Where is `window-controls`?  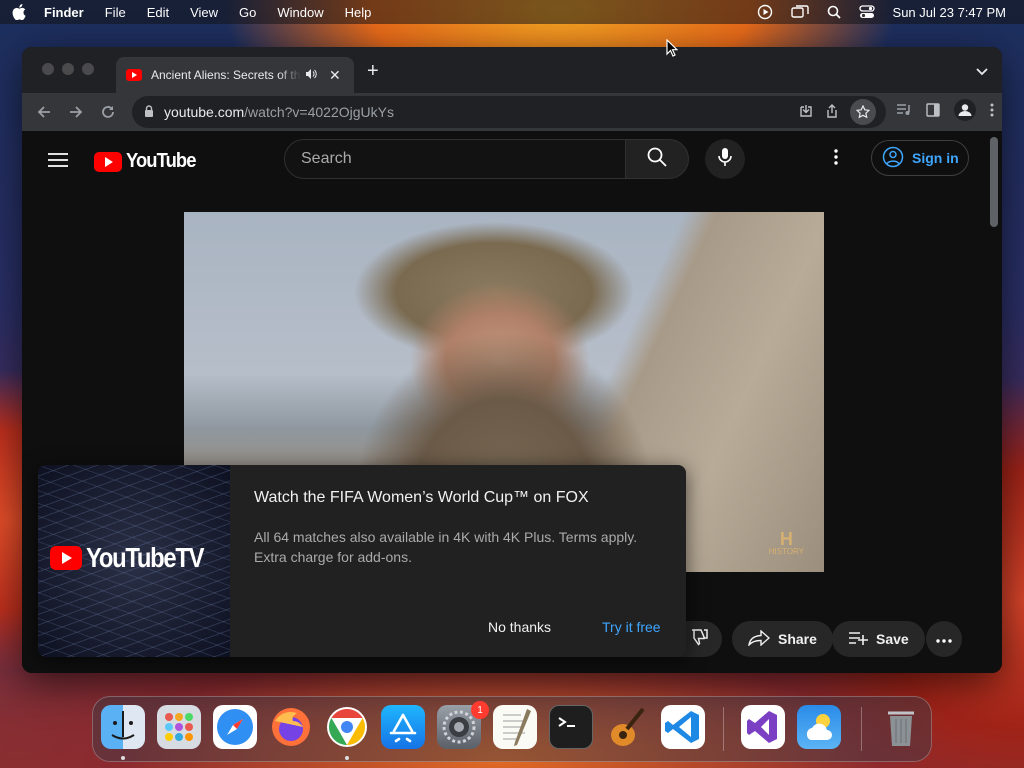 window-controls is located at coordinates (68, 69).